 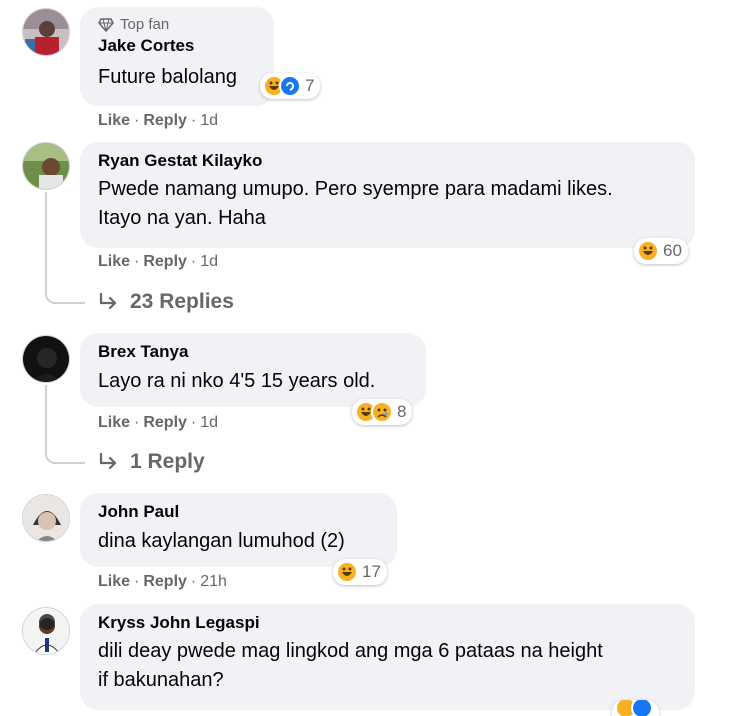 What do you see at coordinates (387, 623) in the screenshot?
I see `commenter-name: Kryss John Legaspi` at bounding box center [387, 623].